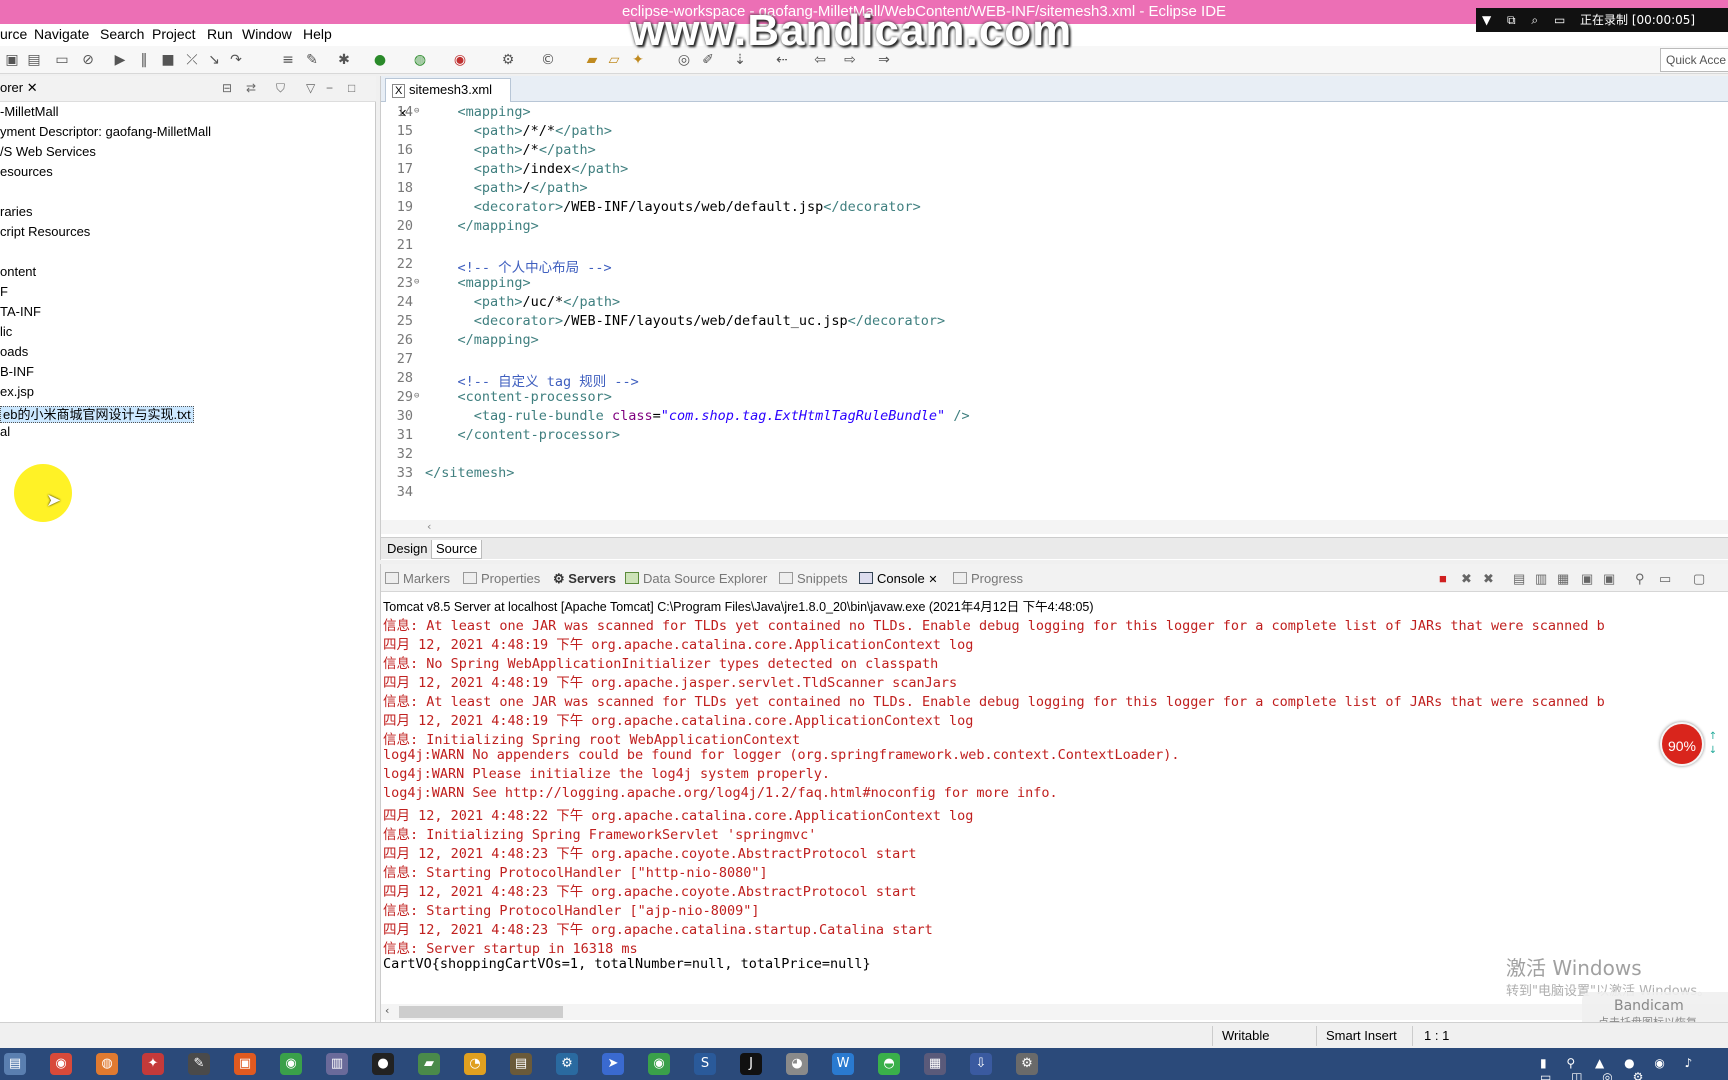 Image resolution: width=1728 pixels, height=1080 pixels. I want to click on next-annotation-icon: ⇣, so click(740, 60).